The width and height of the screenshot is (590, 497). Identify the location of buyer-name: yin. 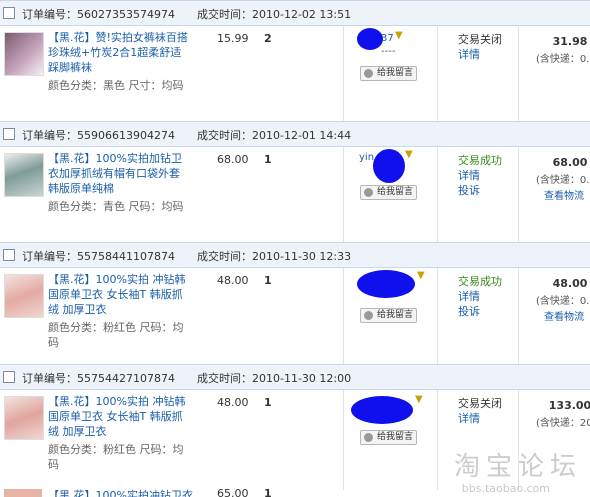
(366, 157).